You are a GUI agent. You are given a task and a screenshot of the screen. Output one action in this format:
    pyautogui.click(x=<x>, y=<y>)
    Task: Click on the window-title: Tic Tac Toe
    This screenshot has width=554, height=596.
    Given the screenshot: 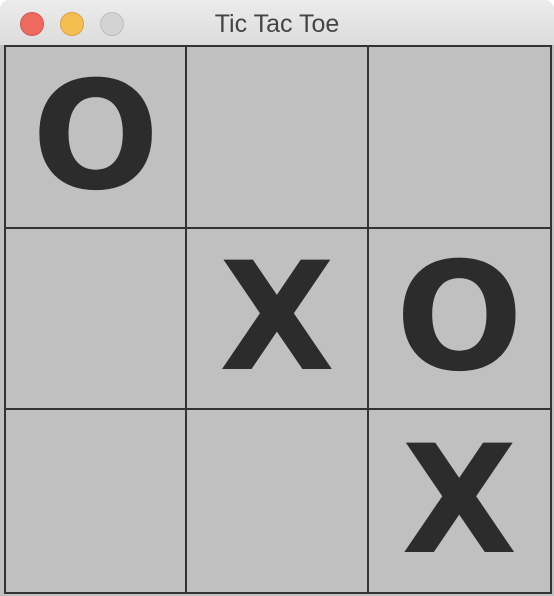 What is the action you would take?
    pyautogui.click(x=277, y=24)
    